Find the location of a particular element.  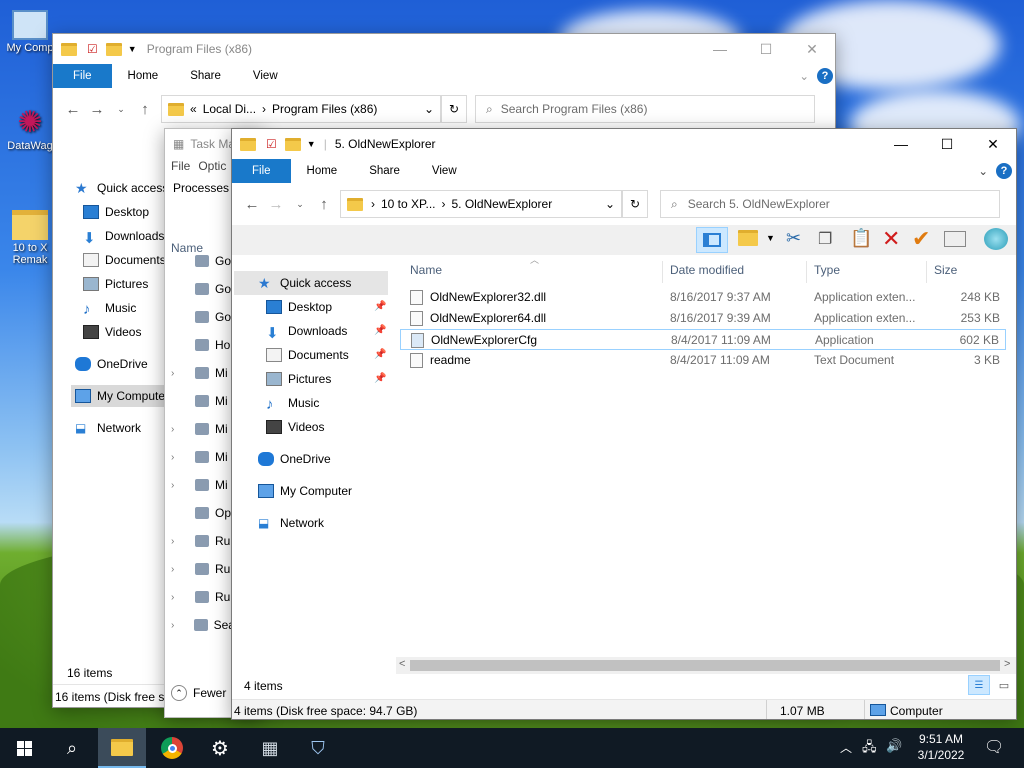

column-name: Name is located at coordinates (426, 270).